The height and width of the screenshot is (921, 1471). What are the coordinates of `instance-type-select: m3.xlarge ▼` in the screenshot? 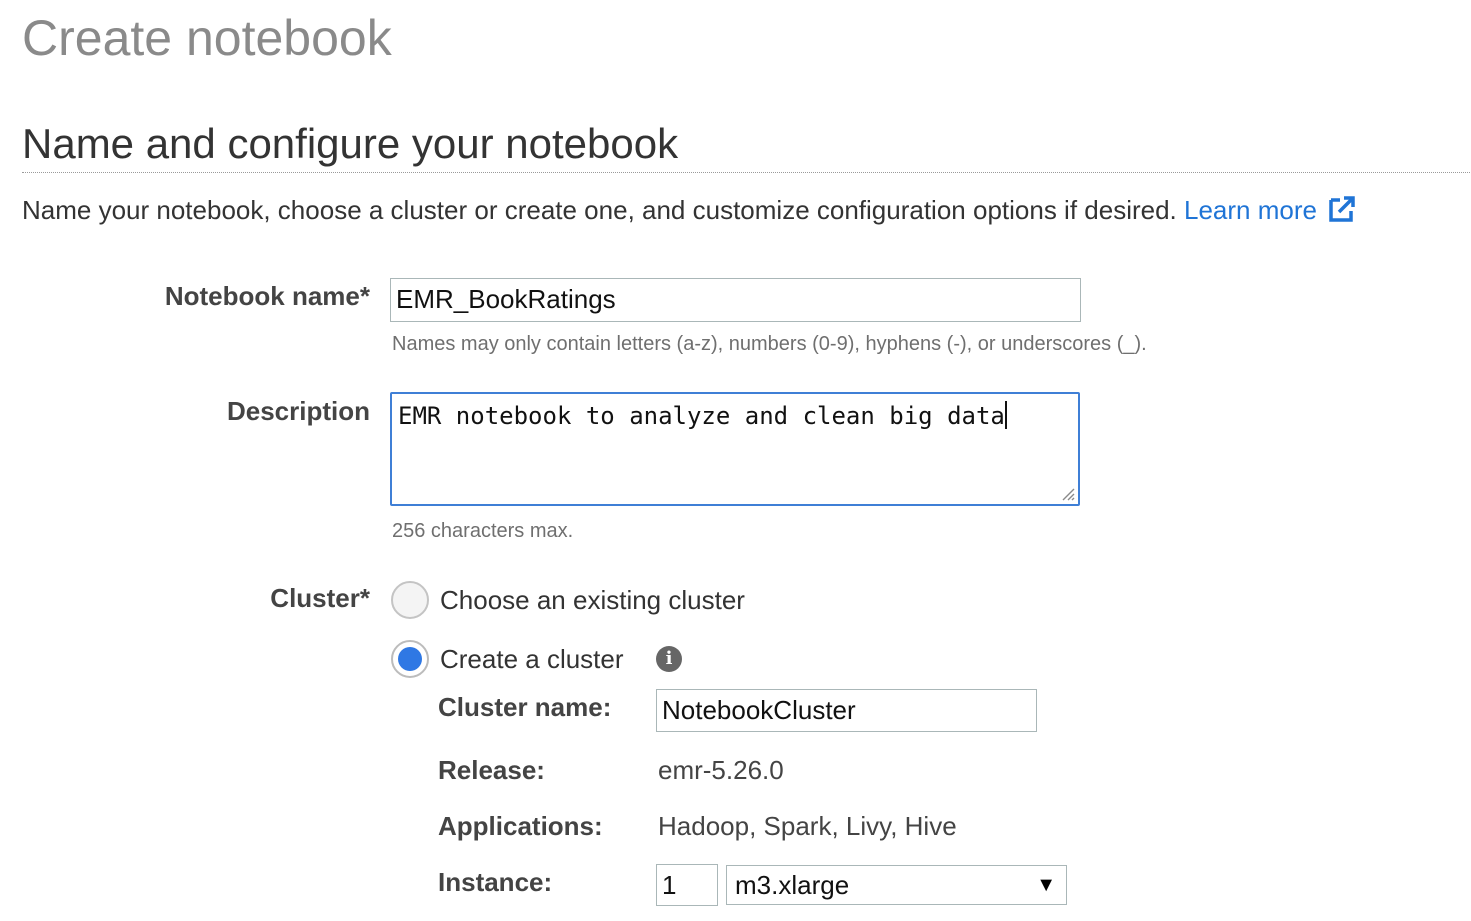 It's located at (896, 885).